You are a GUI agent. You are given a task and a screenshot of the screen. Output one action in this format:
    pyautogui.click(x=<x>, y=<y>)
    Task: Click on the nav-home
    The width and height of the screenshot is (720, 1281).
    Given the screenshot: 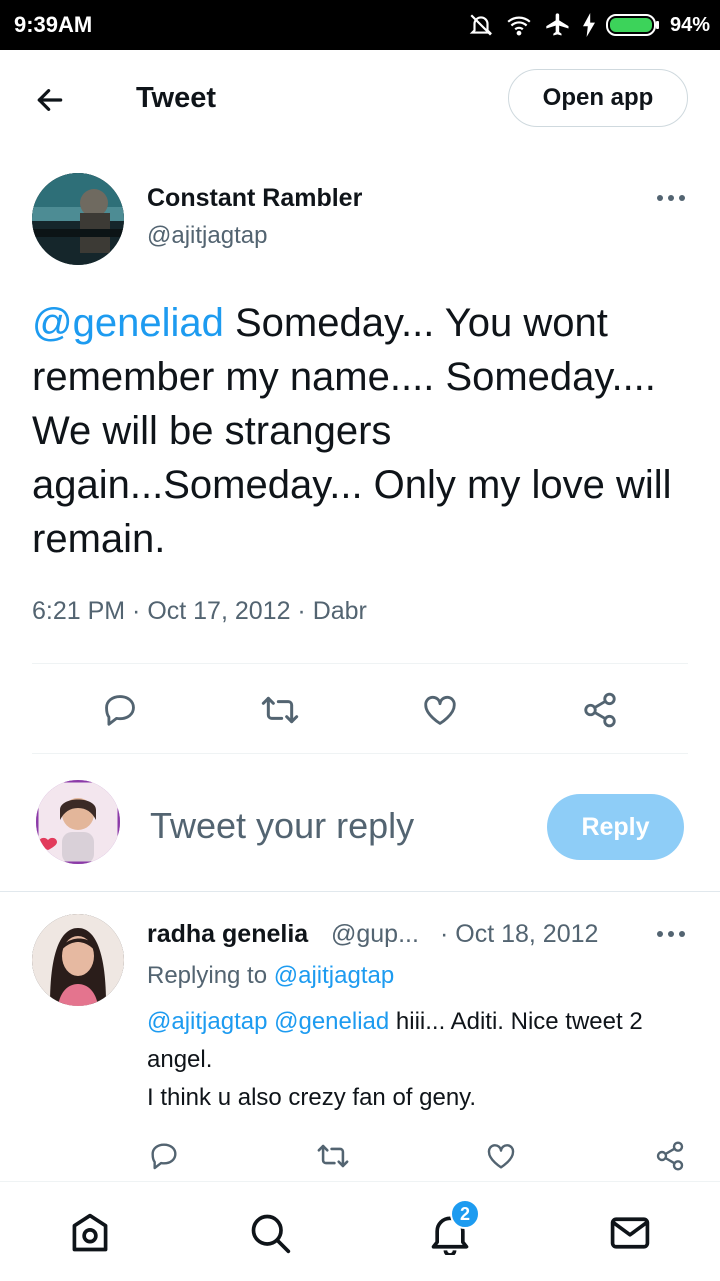 What is the action you would take?
    pyautogui.click(x=90, y=1233)
    